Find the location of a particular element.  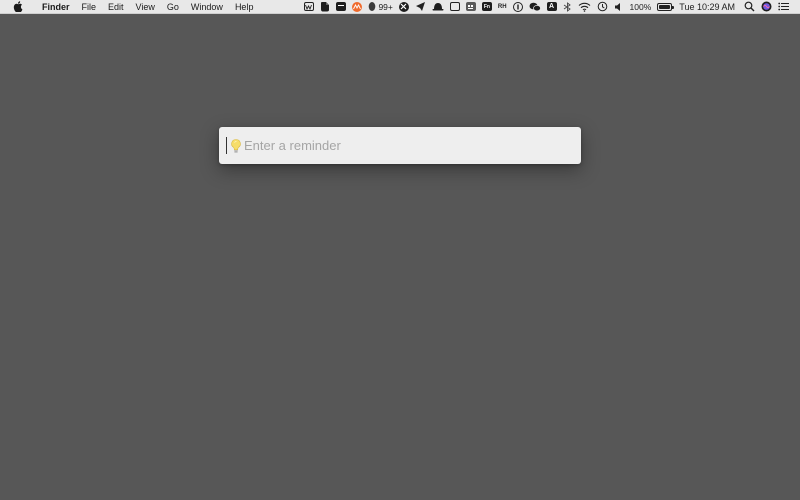

1password-icon is located at coordinates (517, 6).